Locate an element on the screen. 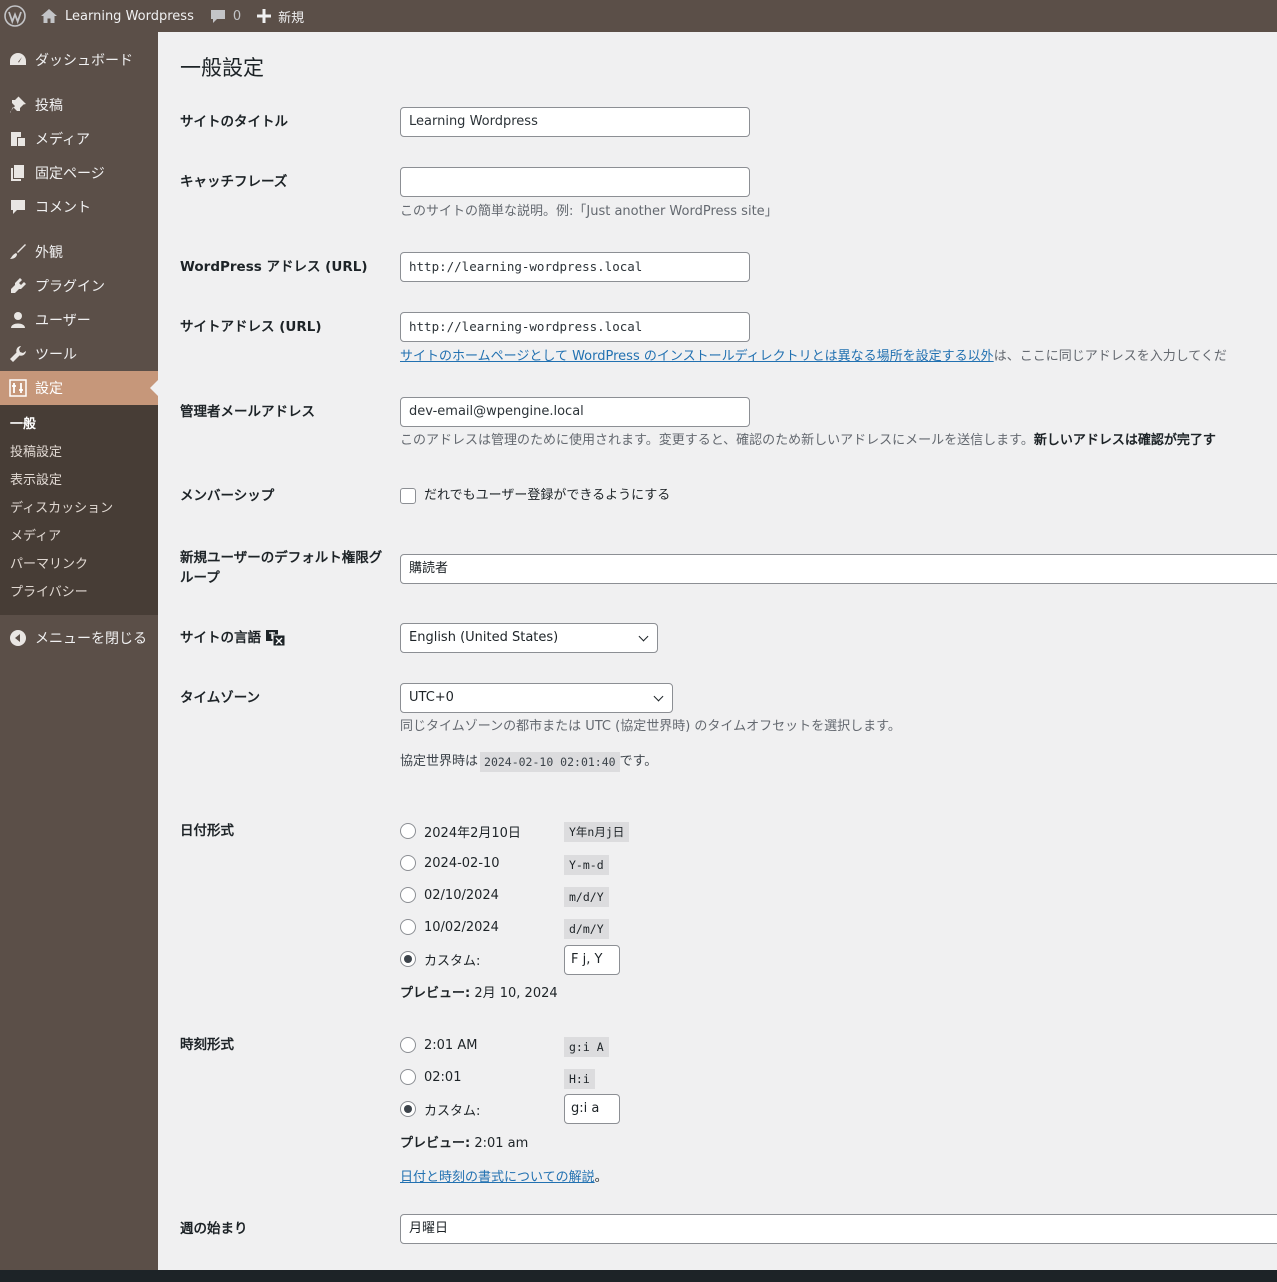 This screenshot has height=1282, width=1277. home-icon is located at coordinates (49, 16).